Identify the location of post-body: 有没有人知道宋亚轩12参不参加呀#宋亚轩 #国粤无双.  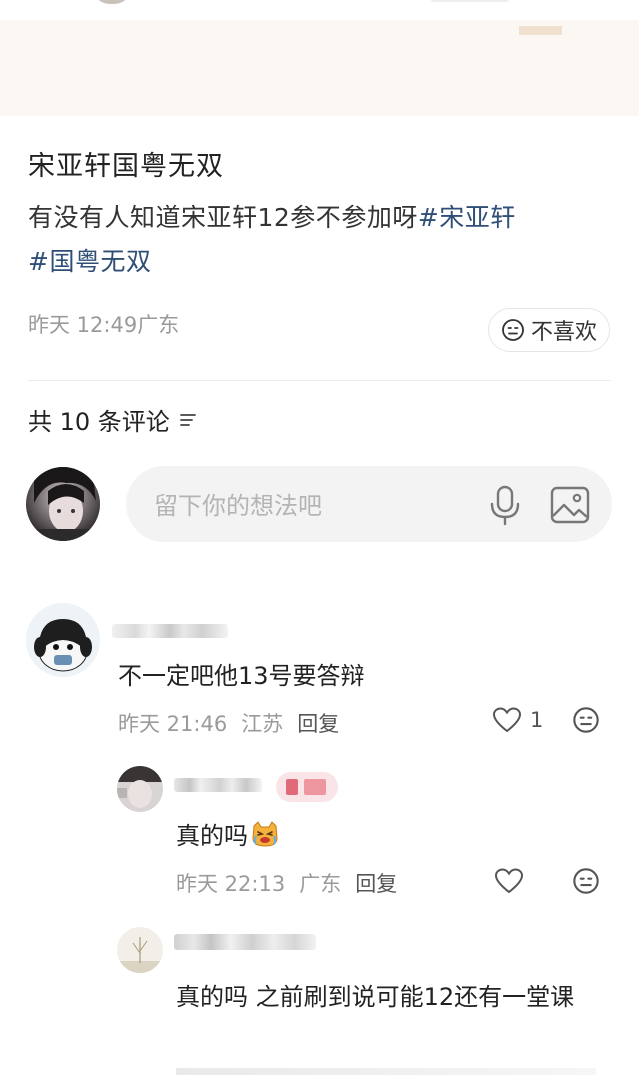
(323, 240).